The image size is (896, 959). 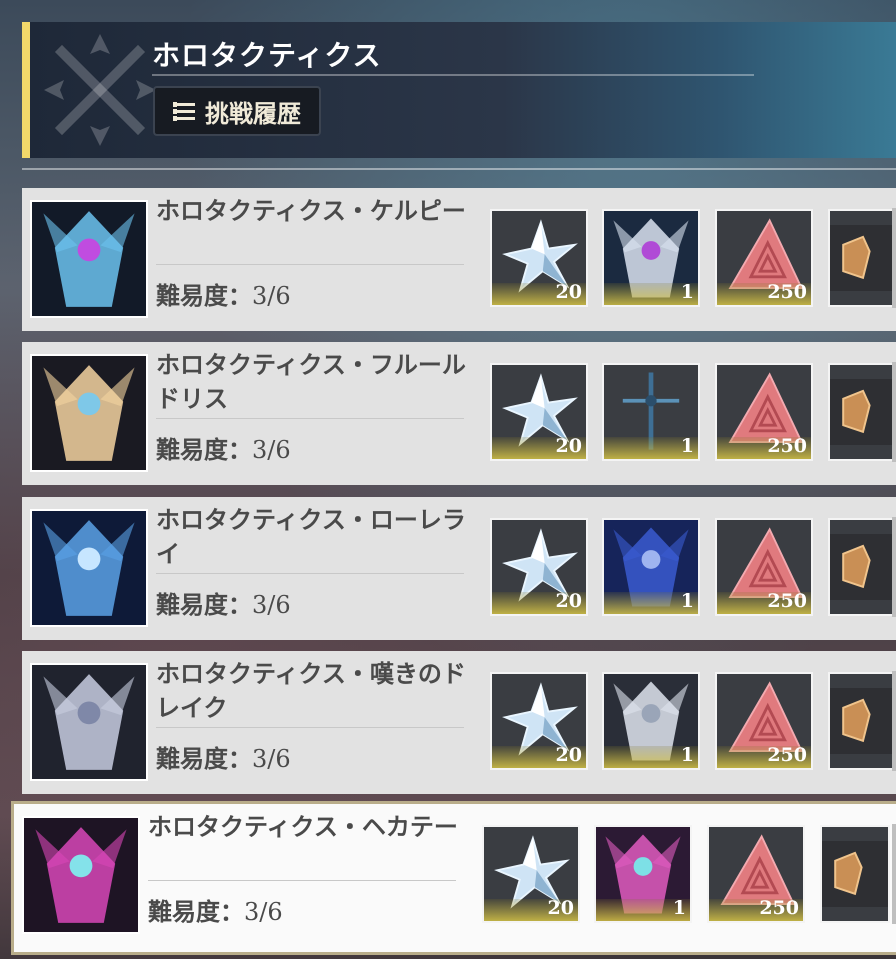 I want to click on kelpie-portrait-icon, so click(x=89, y=259).